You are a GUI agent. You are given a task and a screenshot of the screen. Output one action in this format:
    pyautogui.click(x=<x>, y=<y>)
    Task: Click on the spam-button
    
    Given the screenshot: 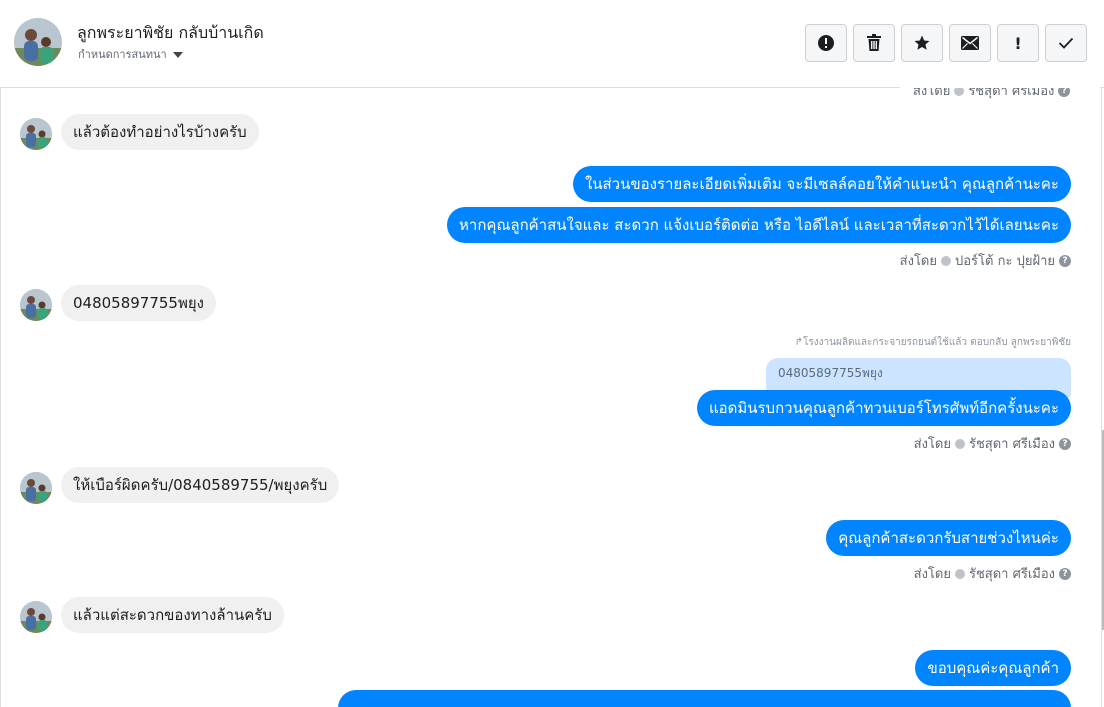 What is the action you would take?
    pyautogui.click(x=826, y=43)
    